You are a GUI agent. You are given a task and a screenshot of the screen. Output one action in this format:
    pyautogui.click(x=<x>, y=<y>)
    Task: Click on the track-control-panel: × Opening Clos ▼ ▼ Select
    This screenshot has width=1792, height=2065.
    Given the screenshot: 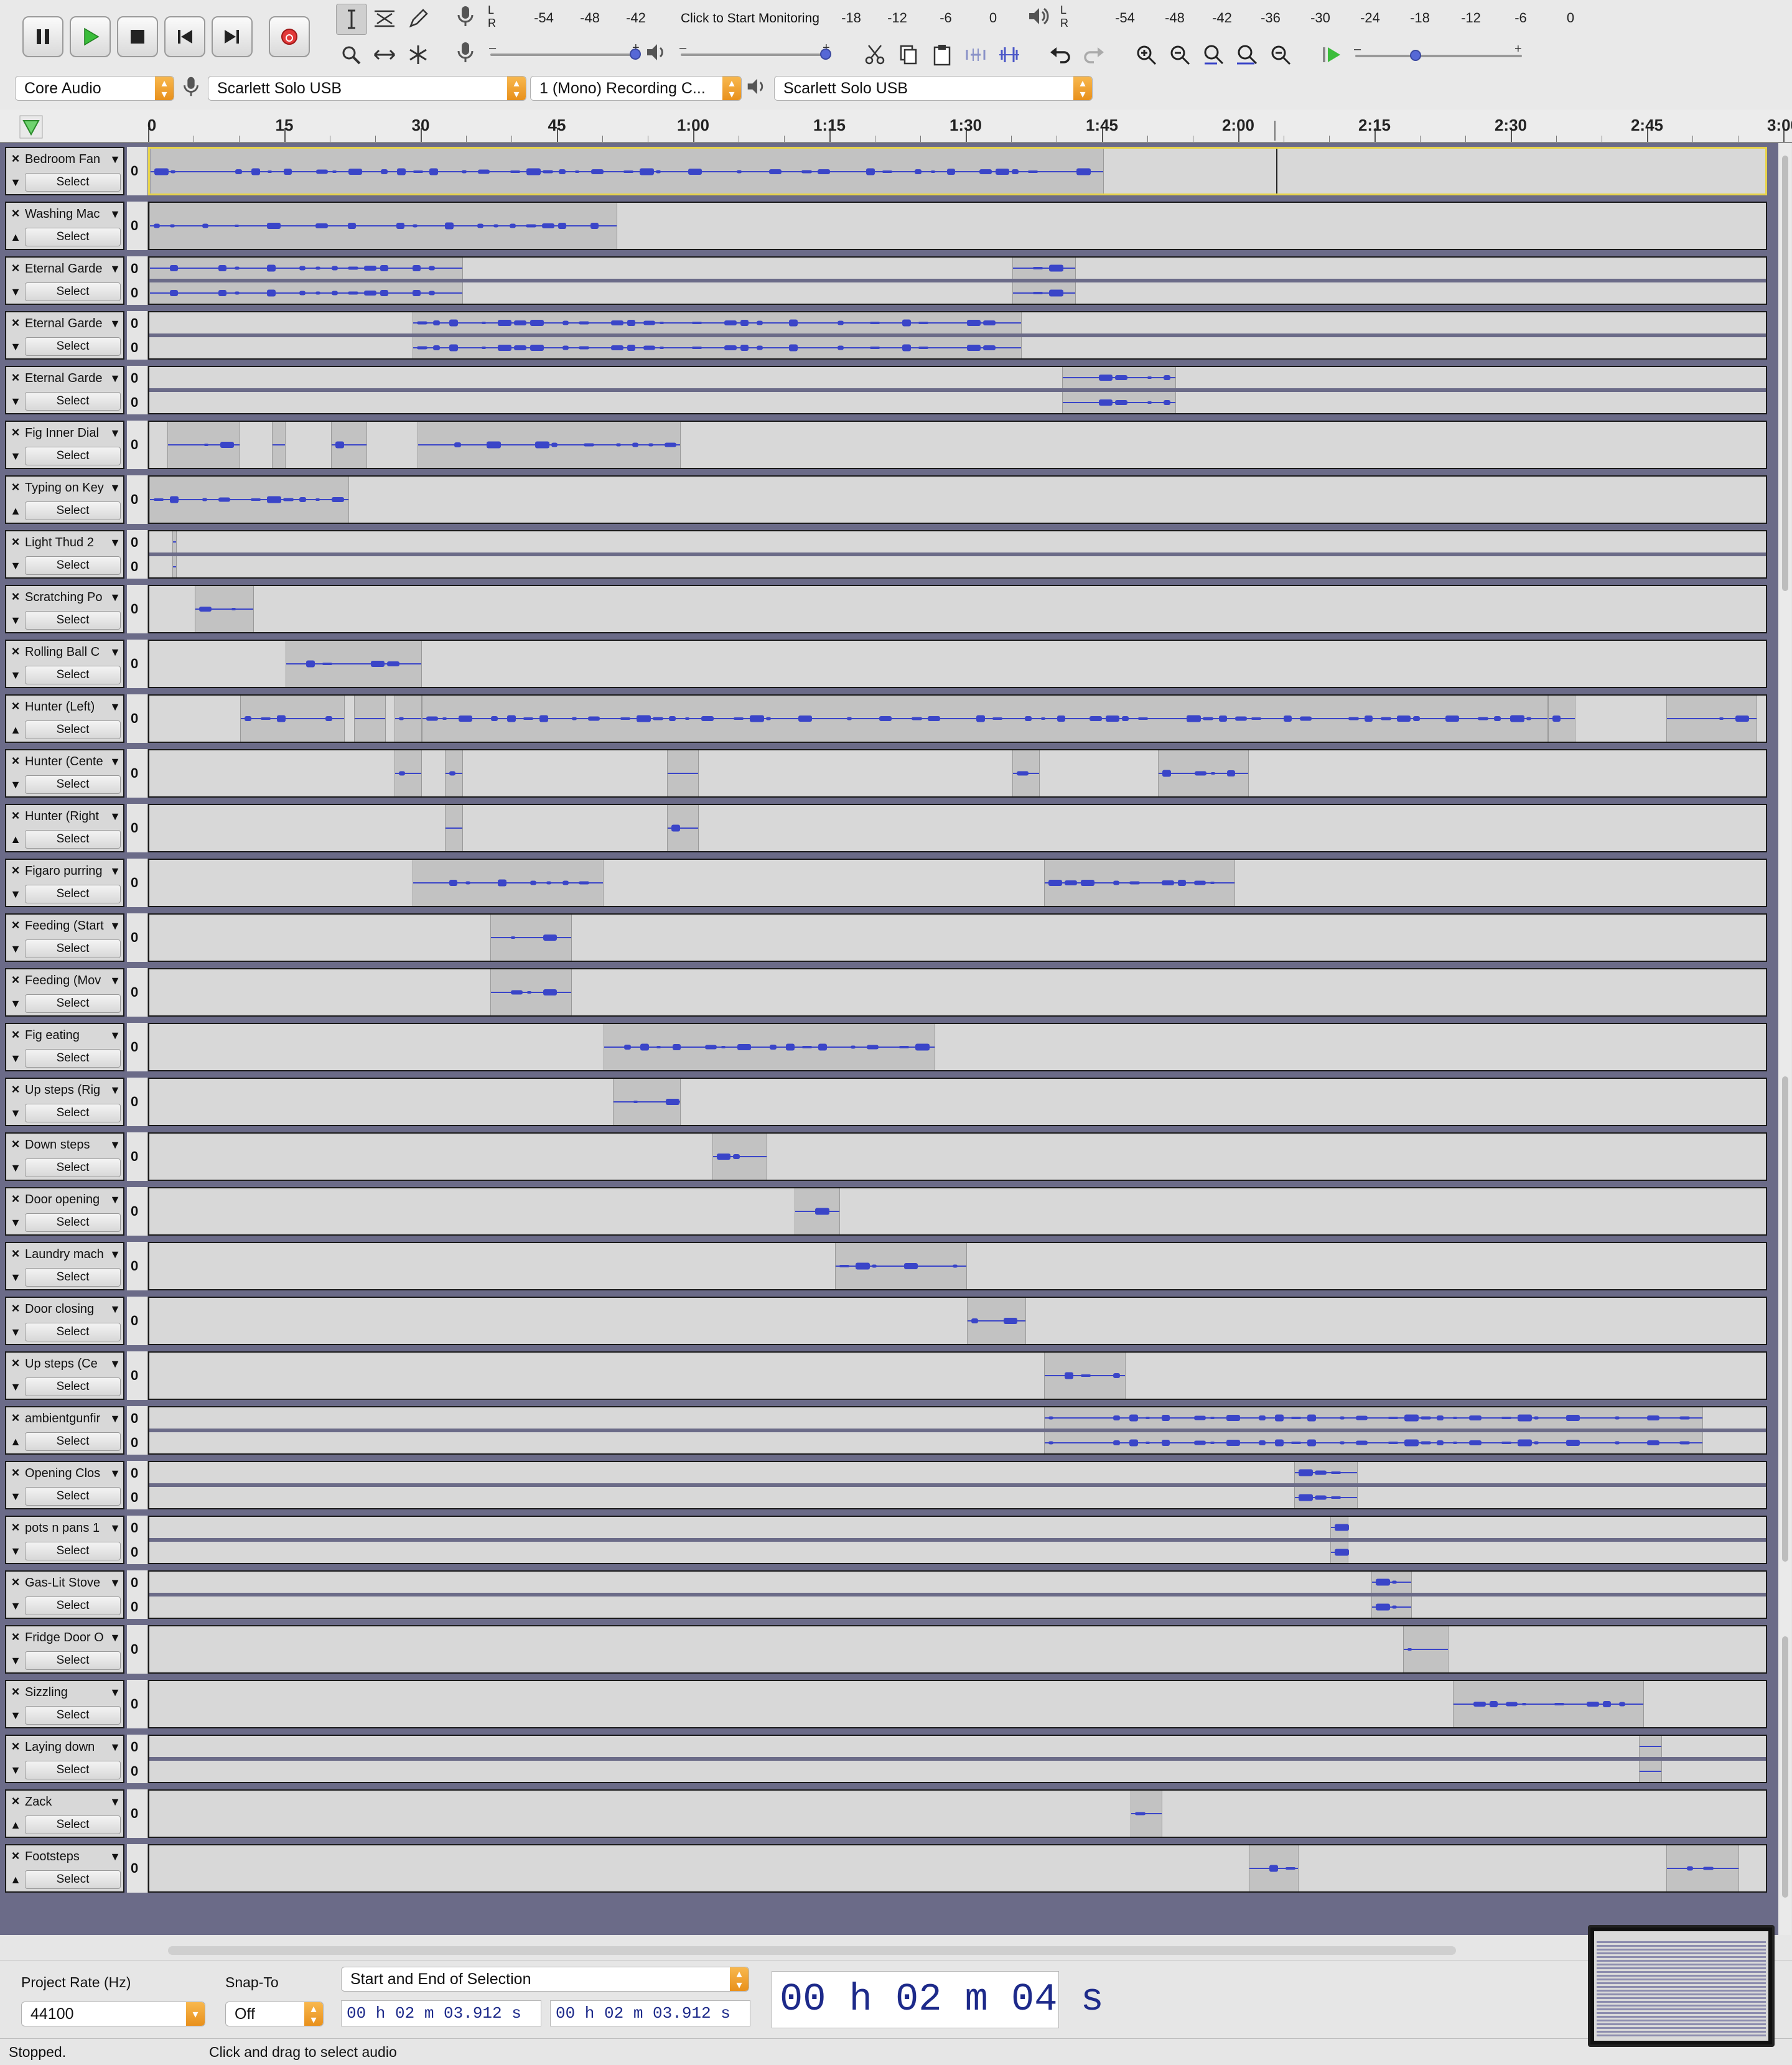 What is the action you would take?
    pyautogui.click(x=64, y=1485)
    